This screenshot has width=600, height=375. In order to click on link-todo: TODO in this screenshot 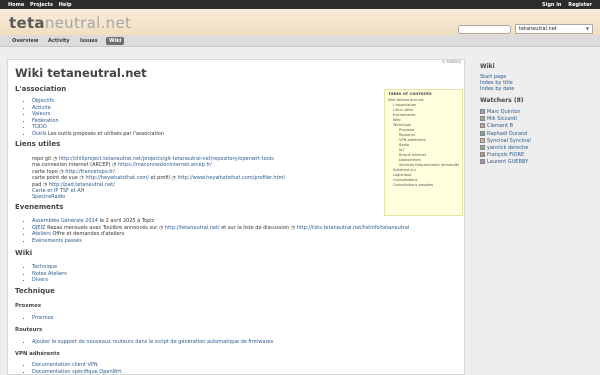, I will do `click(39, 127)`.